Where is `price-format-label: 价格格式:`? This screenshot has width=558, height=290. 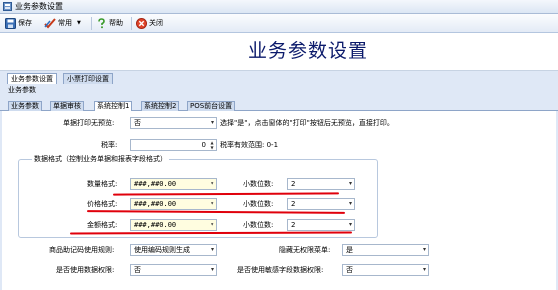
price-format-label: 价格格式: is located at coordinates (102, 204).